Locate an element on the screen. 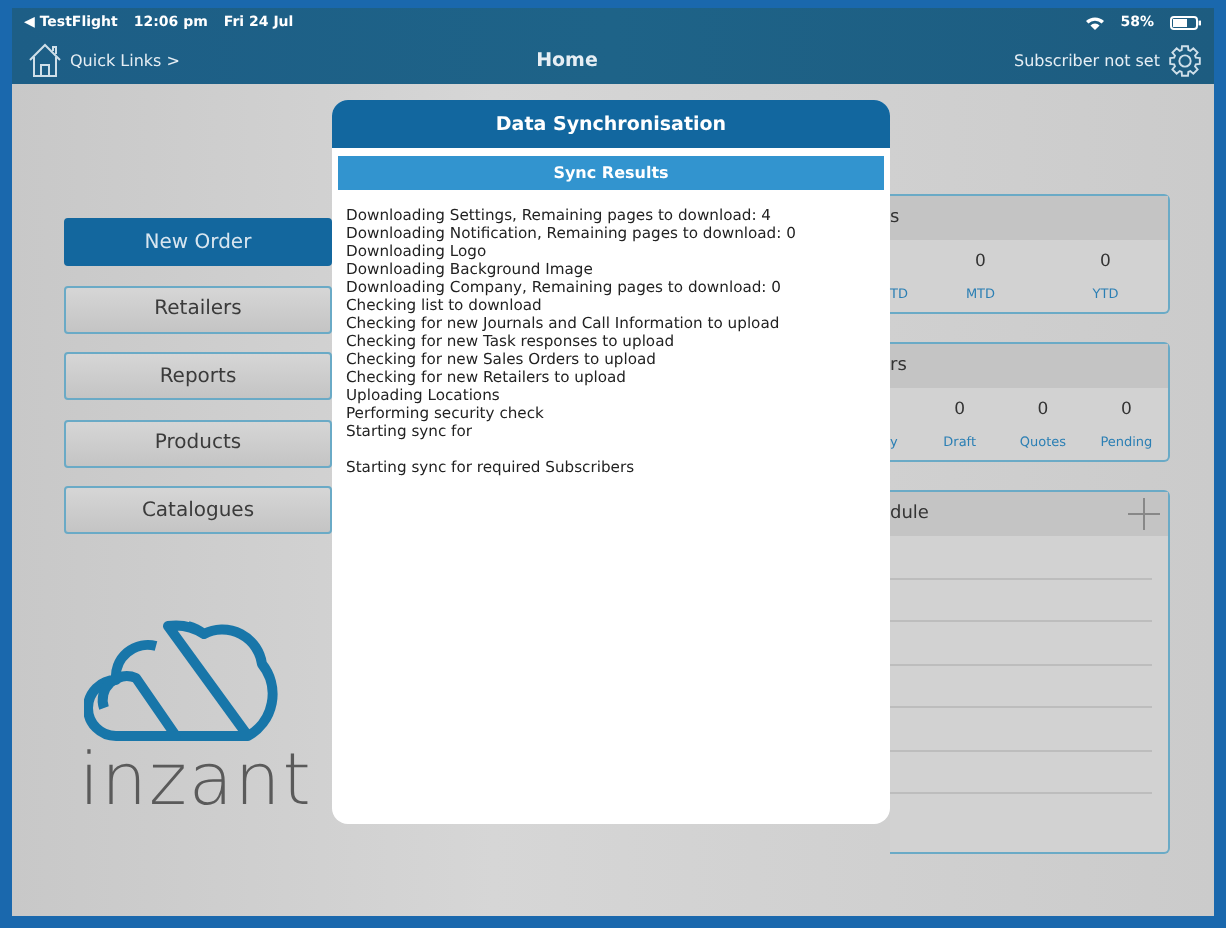 This screenshot has width=1226, height=928. page-title: Home is located at coordinates (567, 60).